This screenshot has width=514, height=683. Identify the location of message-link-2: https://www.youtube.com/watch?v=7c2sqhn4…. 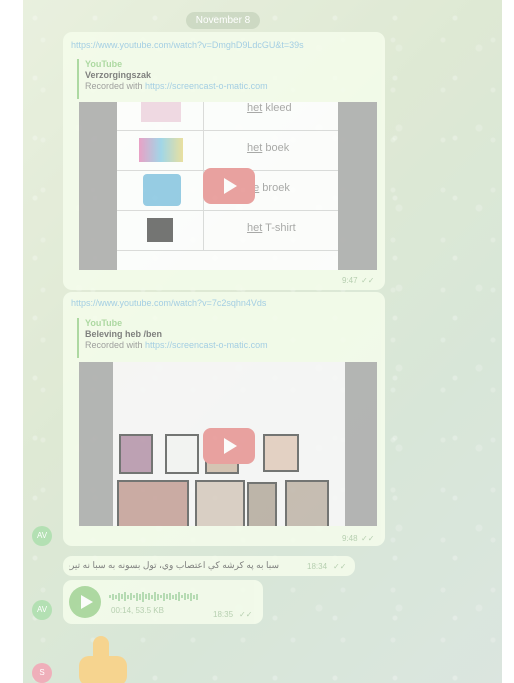
(168, 303).